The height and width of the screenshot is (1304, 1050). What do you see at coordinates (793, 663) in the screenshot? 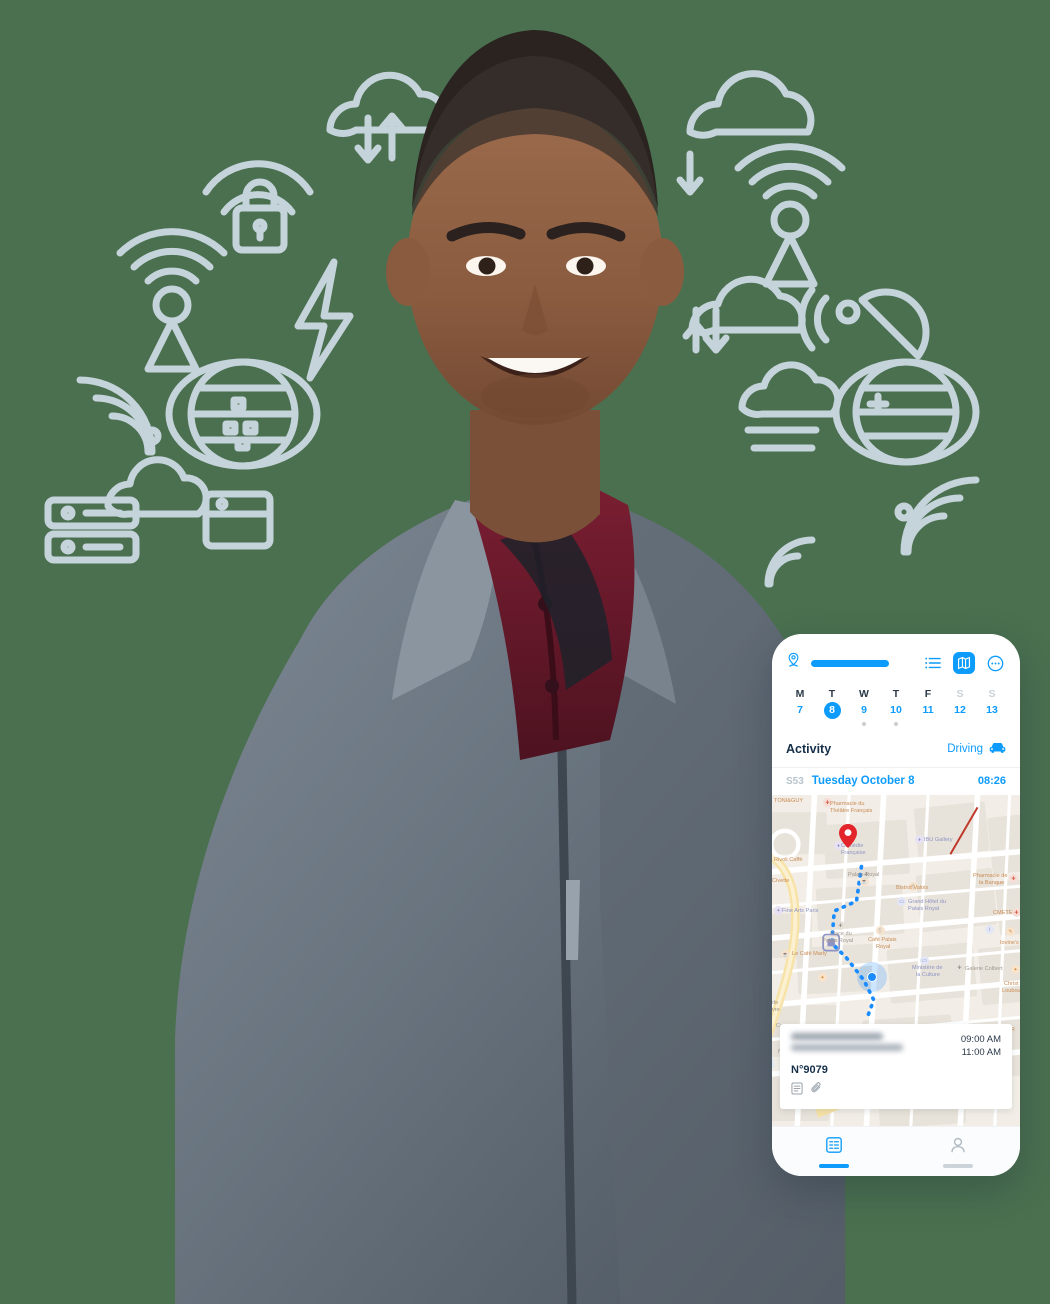
I see `location-person-icon` at bounding box center [793, 663].